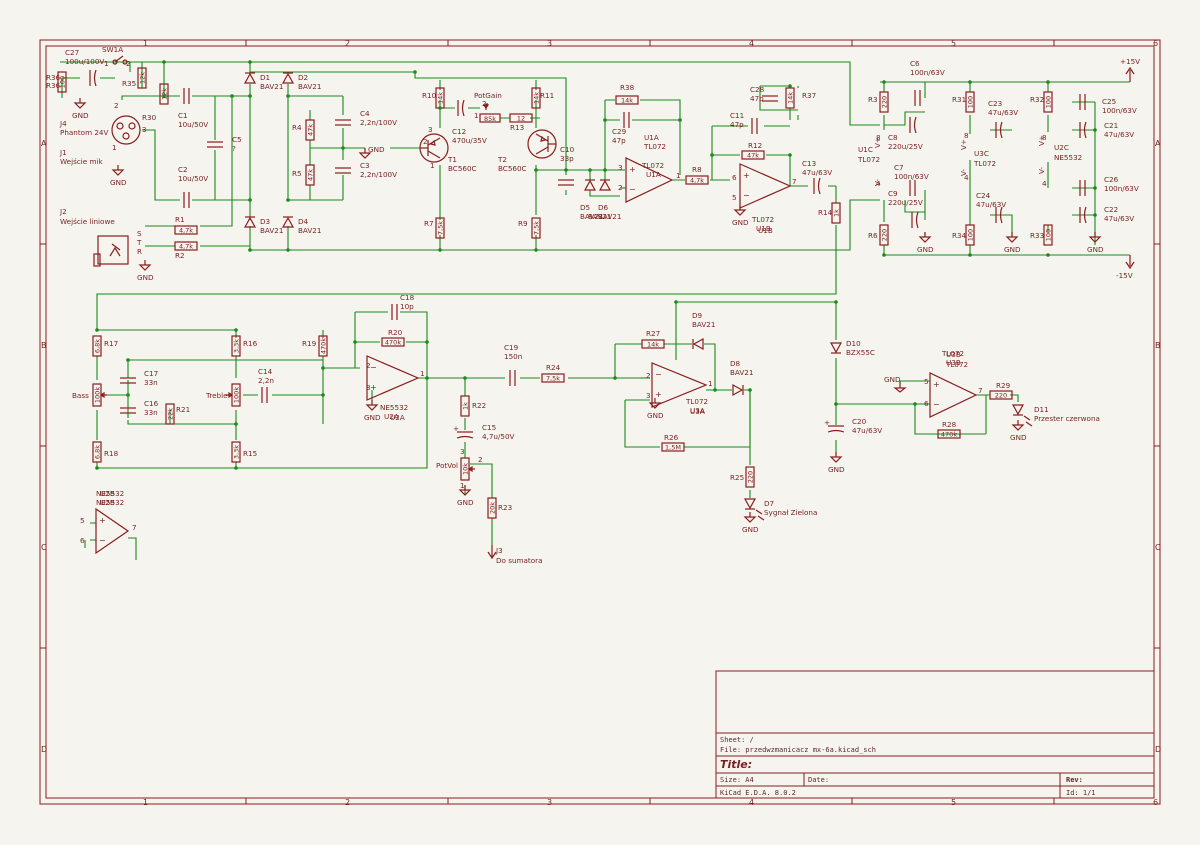 This screenshot has height=845, width=1200. What do you see at coordinates (735, 363) in the screenshot?
I see `diode-ref: D8` at bounding box center [735, 363].